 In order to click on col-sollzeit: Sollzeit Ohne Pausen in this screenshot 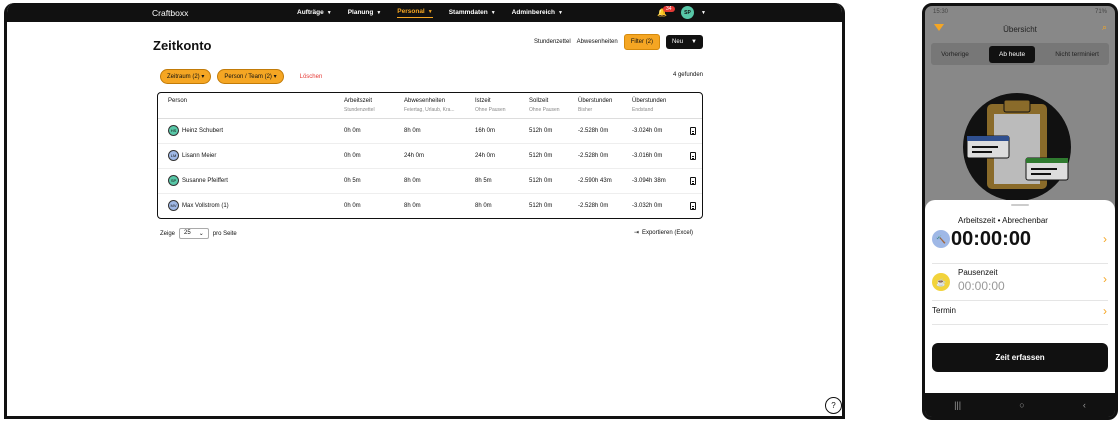, I will do `click(544, 105)`.